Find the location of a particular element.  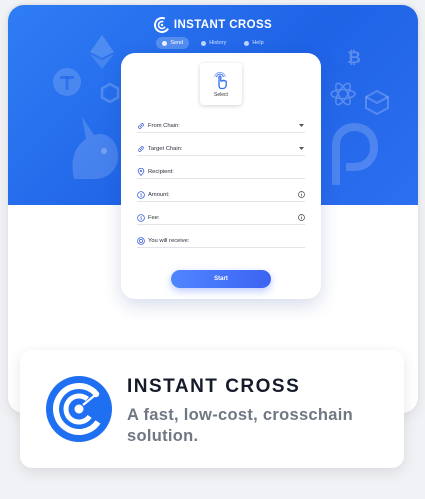

nav-tabs: Send History Help is located at coordinates (213, 43).